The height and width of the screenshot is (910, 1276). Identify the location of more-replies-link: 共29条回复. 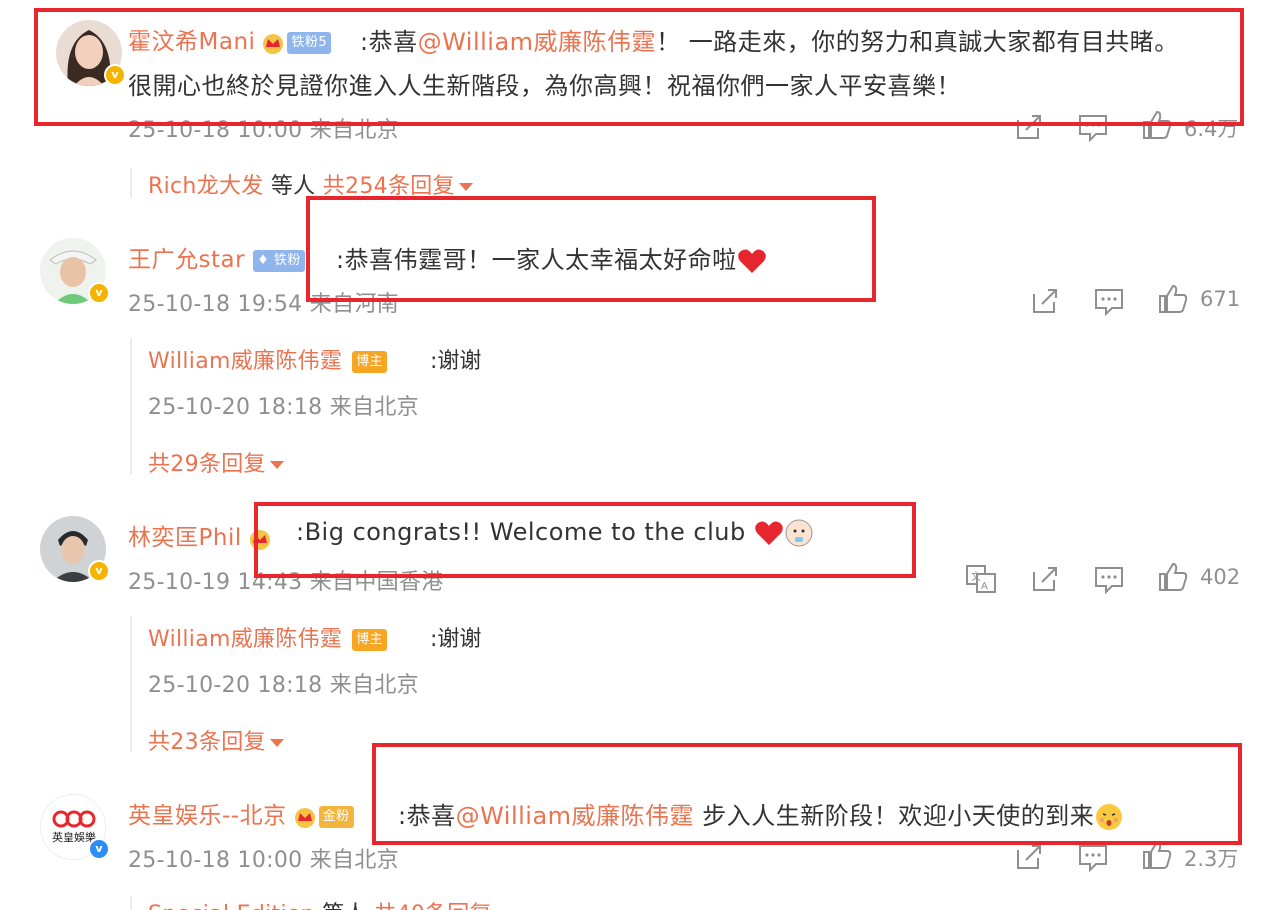
(216, 462).